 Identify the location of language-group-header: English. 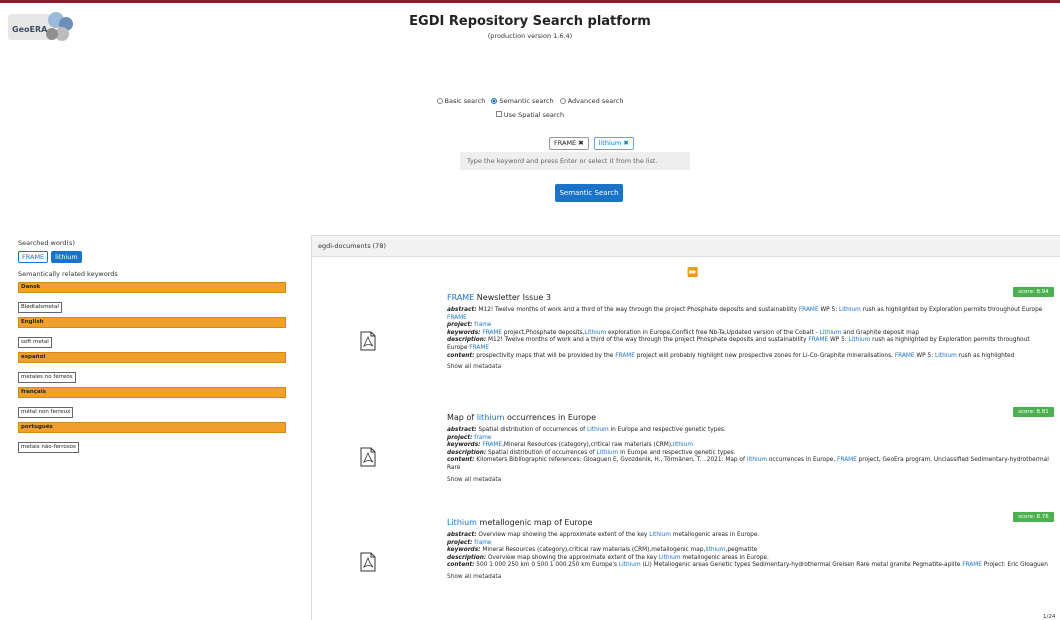
(152, 322).